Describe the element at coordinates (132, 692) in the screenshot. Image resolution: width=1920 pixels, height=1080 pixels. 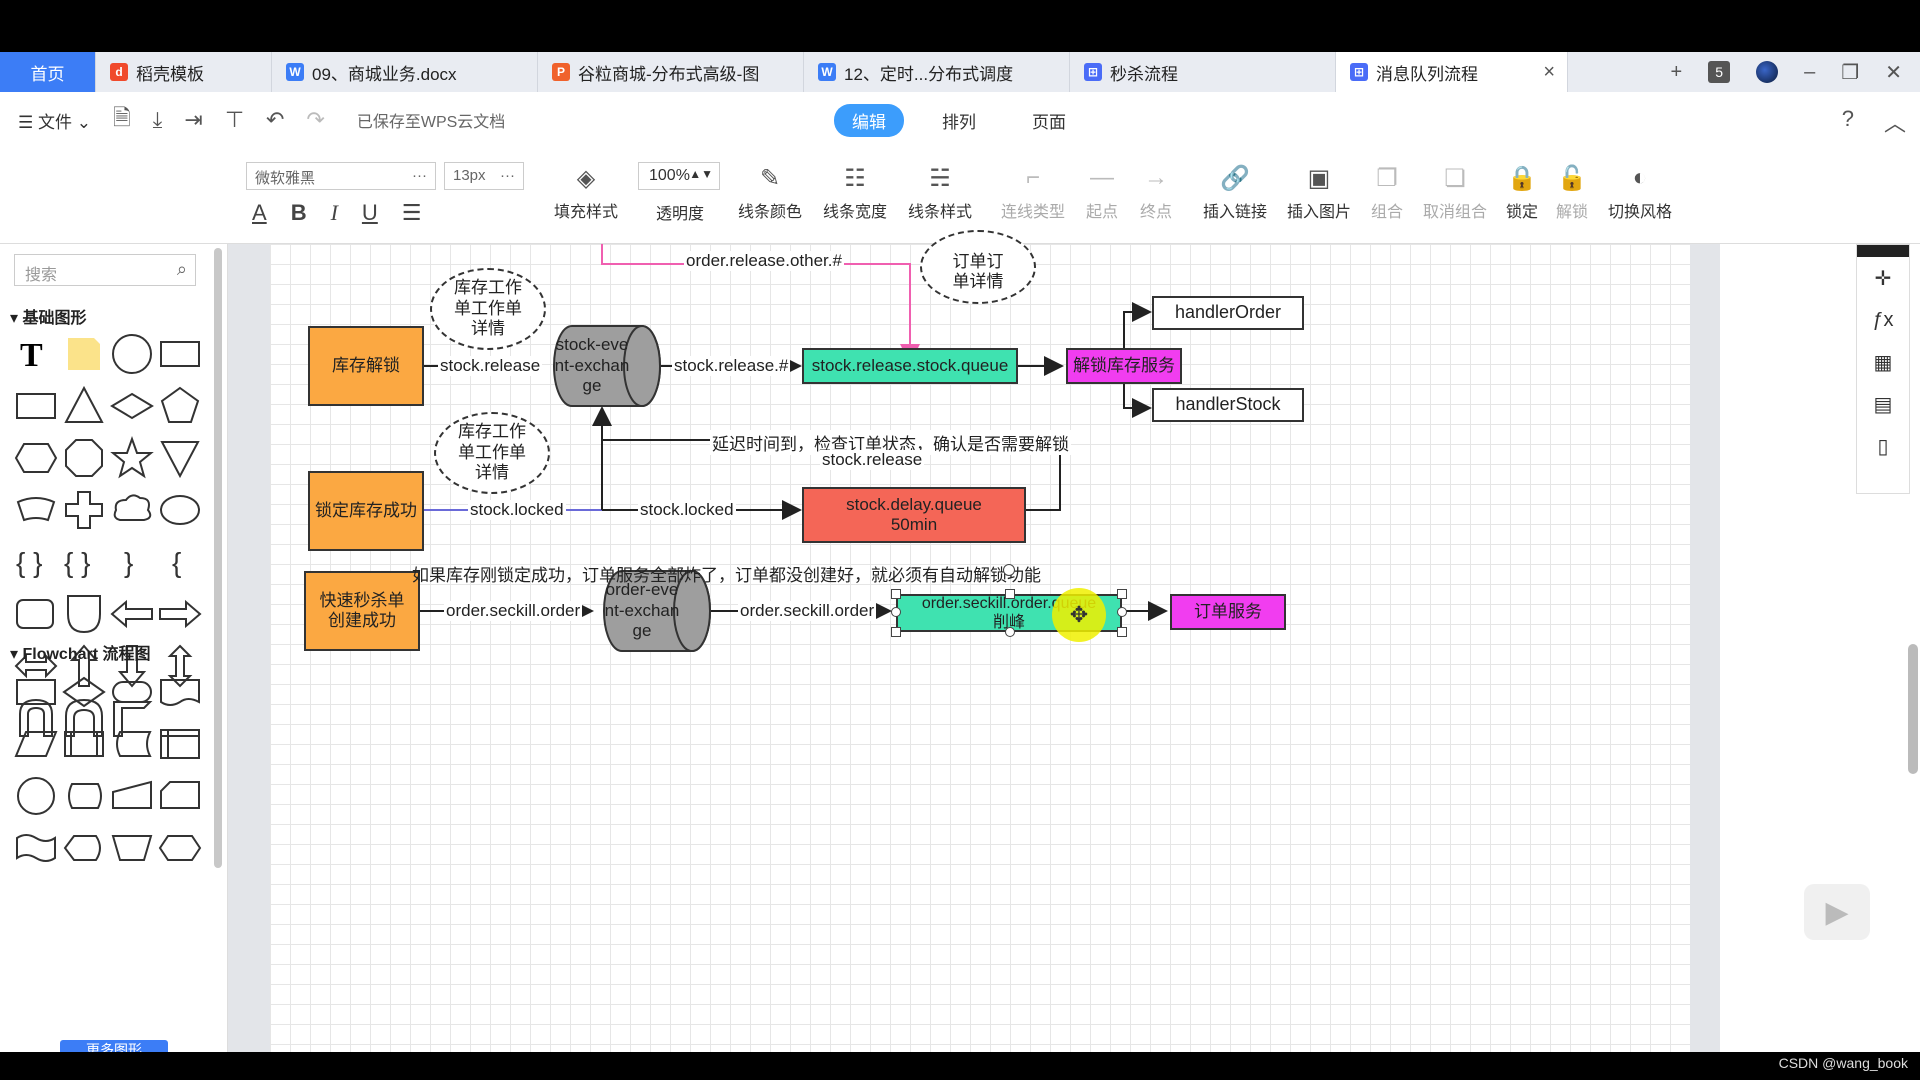
I see `terminator-shape-icon` at that location.